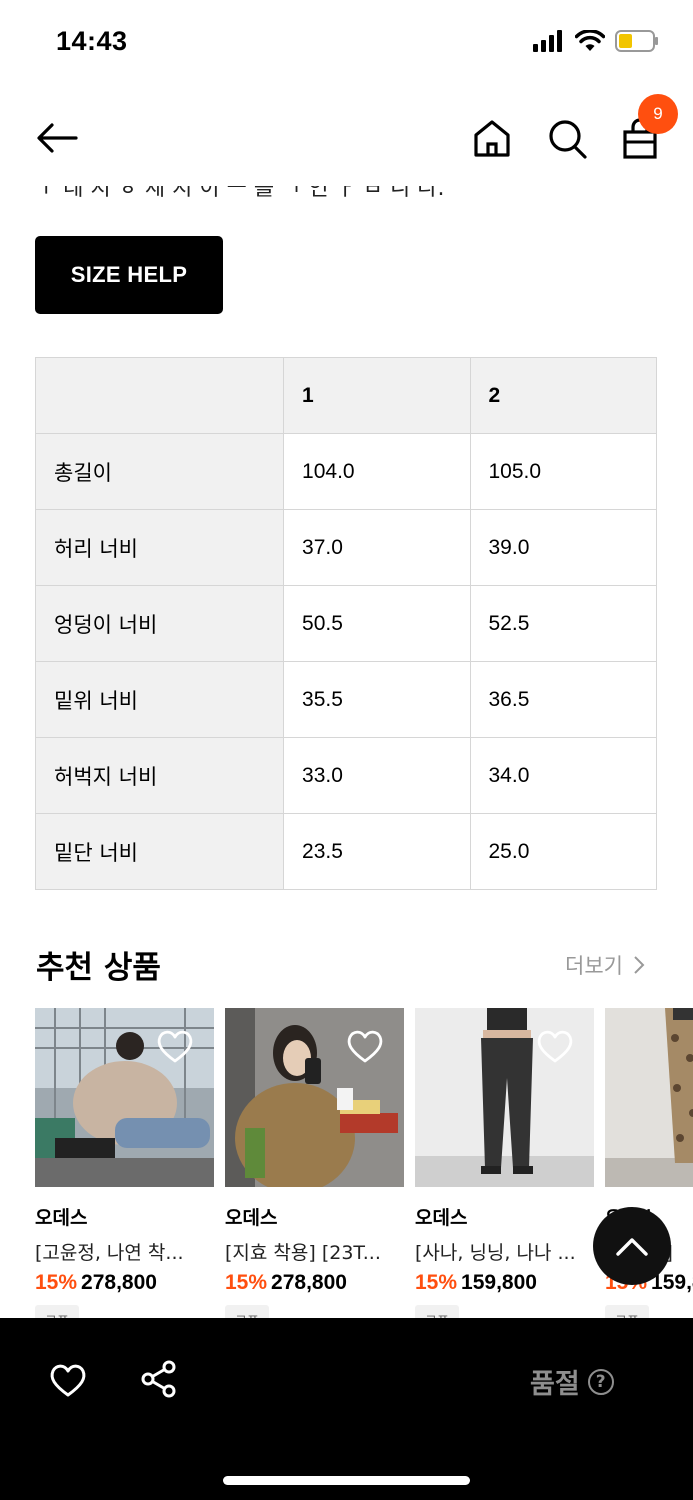 This screenshot has height=1500, width=693. I want to click on product-card: 오데스 [지효 착용] [23T... 15%278,800 쿠폰, so click(314, 1163).